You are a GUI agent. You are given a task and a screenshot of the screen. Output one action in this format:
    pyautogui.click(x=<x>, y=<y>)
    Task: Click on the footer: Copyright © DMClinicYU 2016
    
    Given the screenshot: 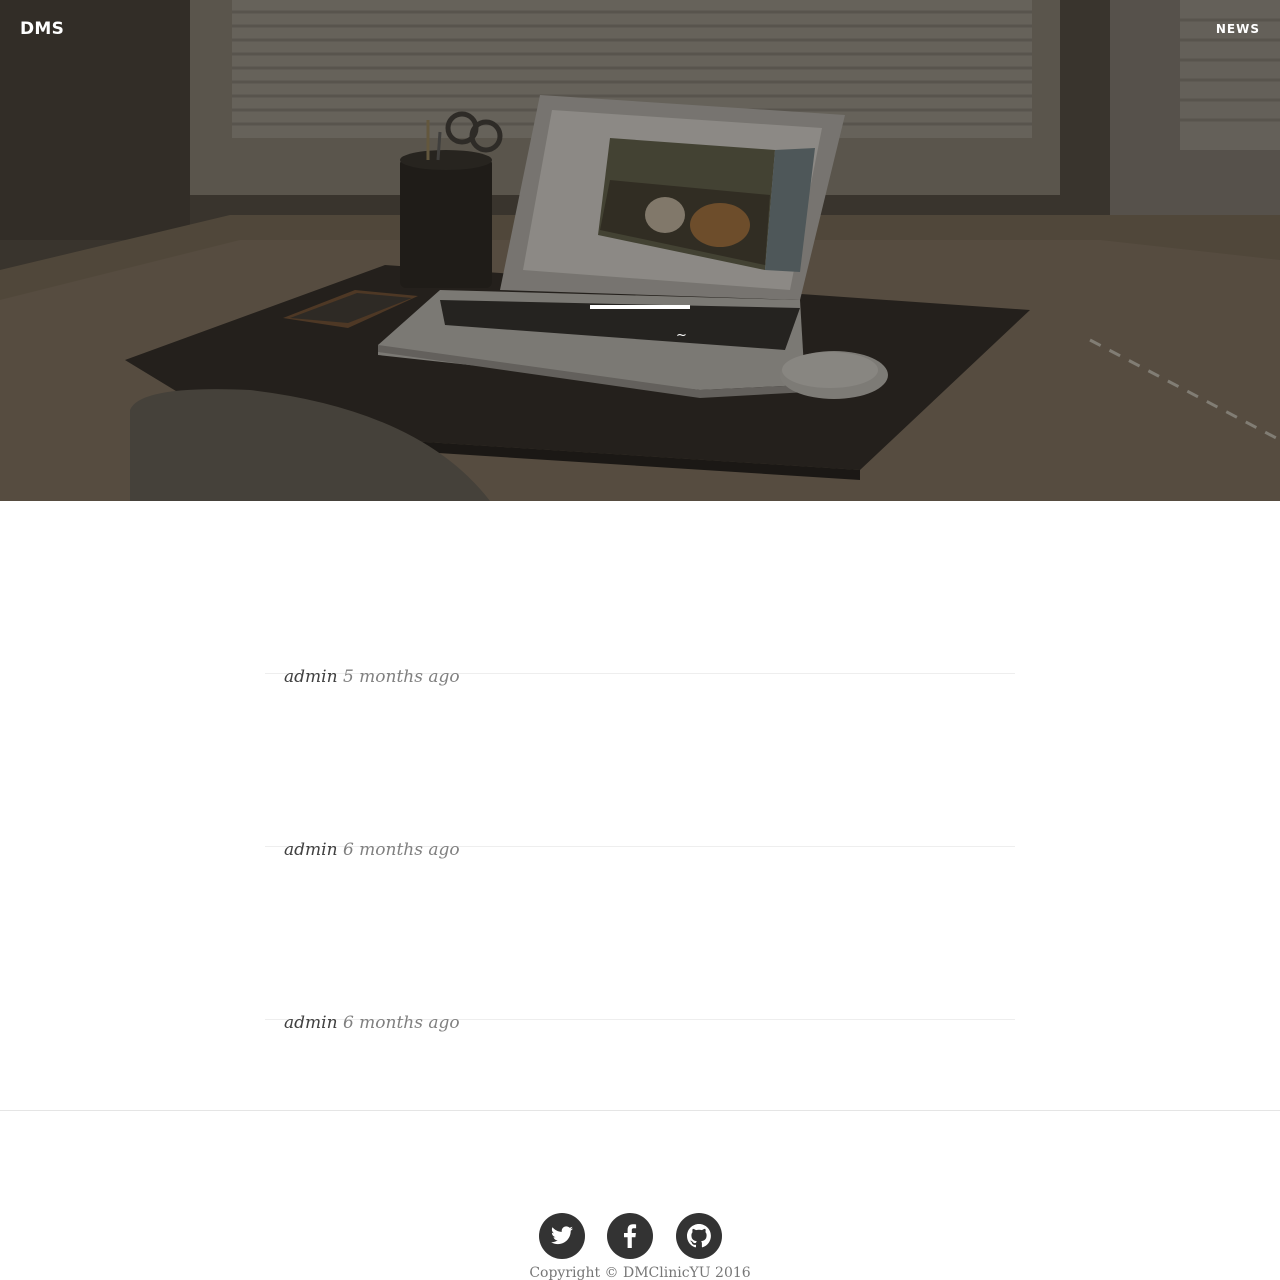 What is the action you would take?
    pyautogui.click(x=640, y=1195)
    